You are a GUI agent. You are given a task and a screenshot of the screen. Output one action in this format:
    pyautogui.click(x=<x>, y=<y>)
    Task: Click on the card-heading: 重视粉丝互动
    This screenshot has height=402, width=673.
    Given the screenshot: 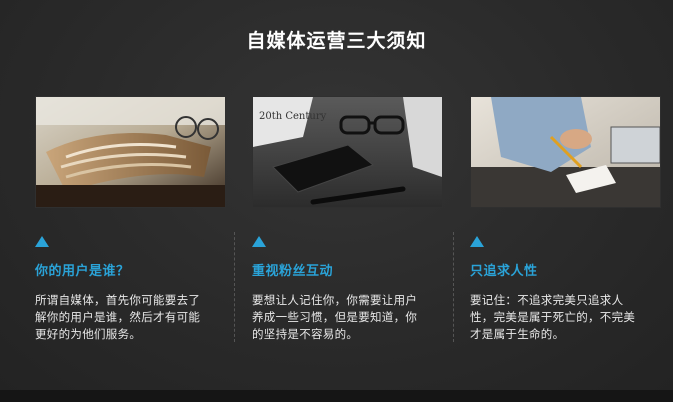 What is the action you would take?
    pyautogui.click(x=293, y=271)
    